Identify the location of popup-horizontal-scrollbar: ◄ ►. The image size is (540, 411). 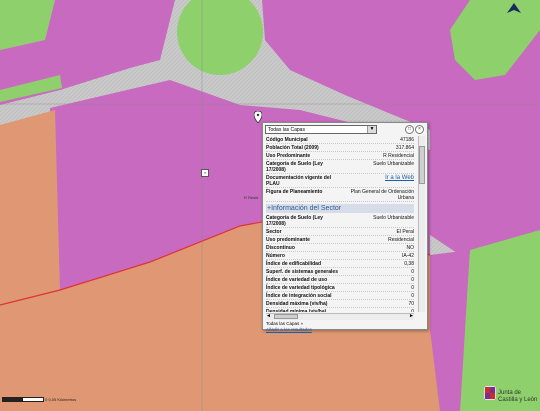
(340, 316).